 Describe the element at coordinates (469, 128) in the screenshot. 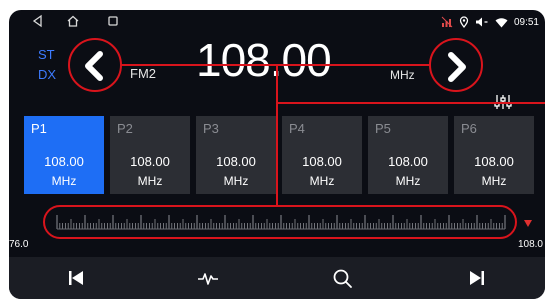

I see `preset-label: P6` at that location.